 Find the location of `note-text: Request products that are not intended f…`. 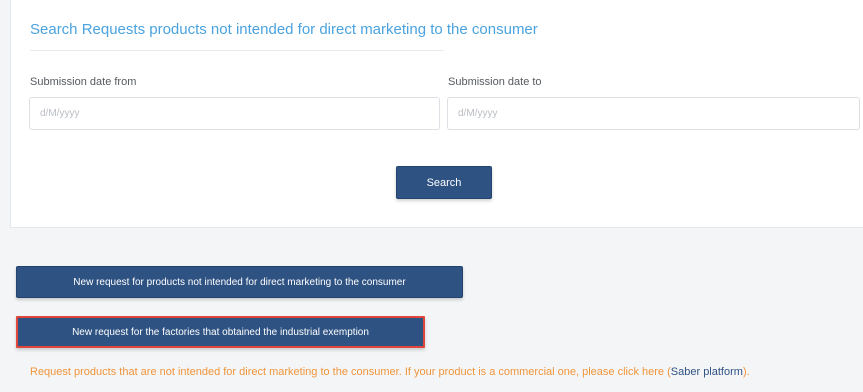

note-text: Request products that are not intended f… is located at coordinates (350, 372).